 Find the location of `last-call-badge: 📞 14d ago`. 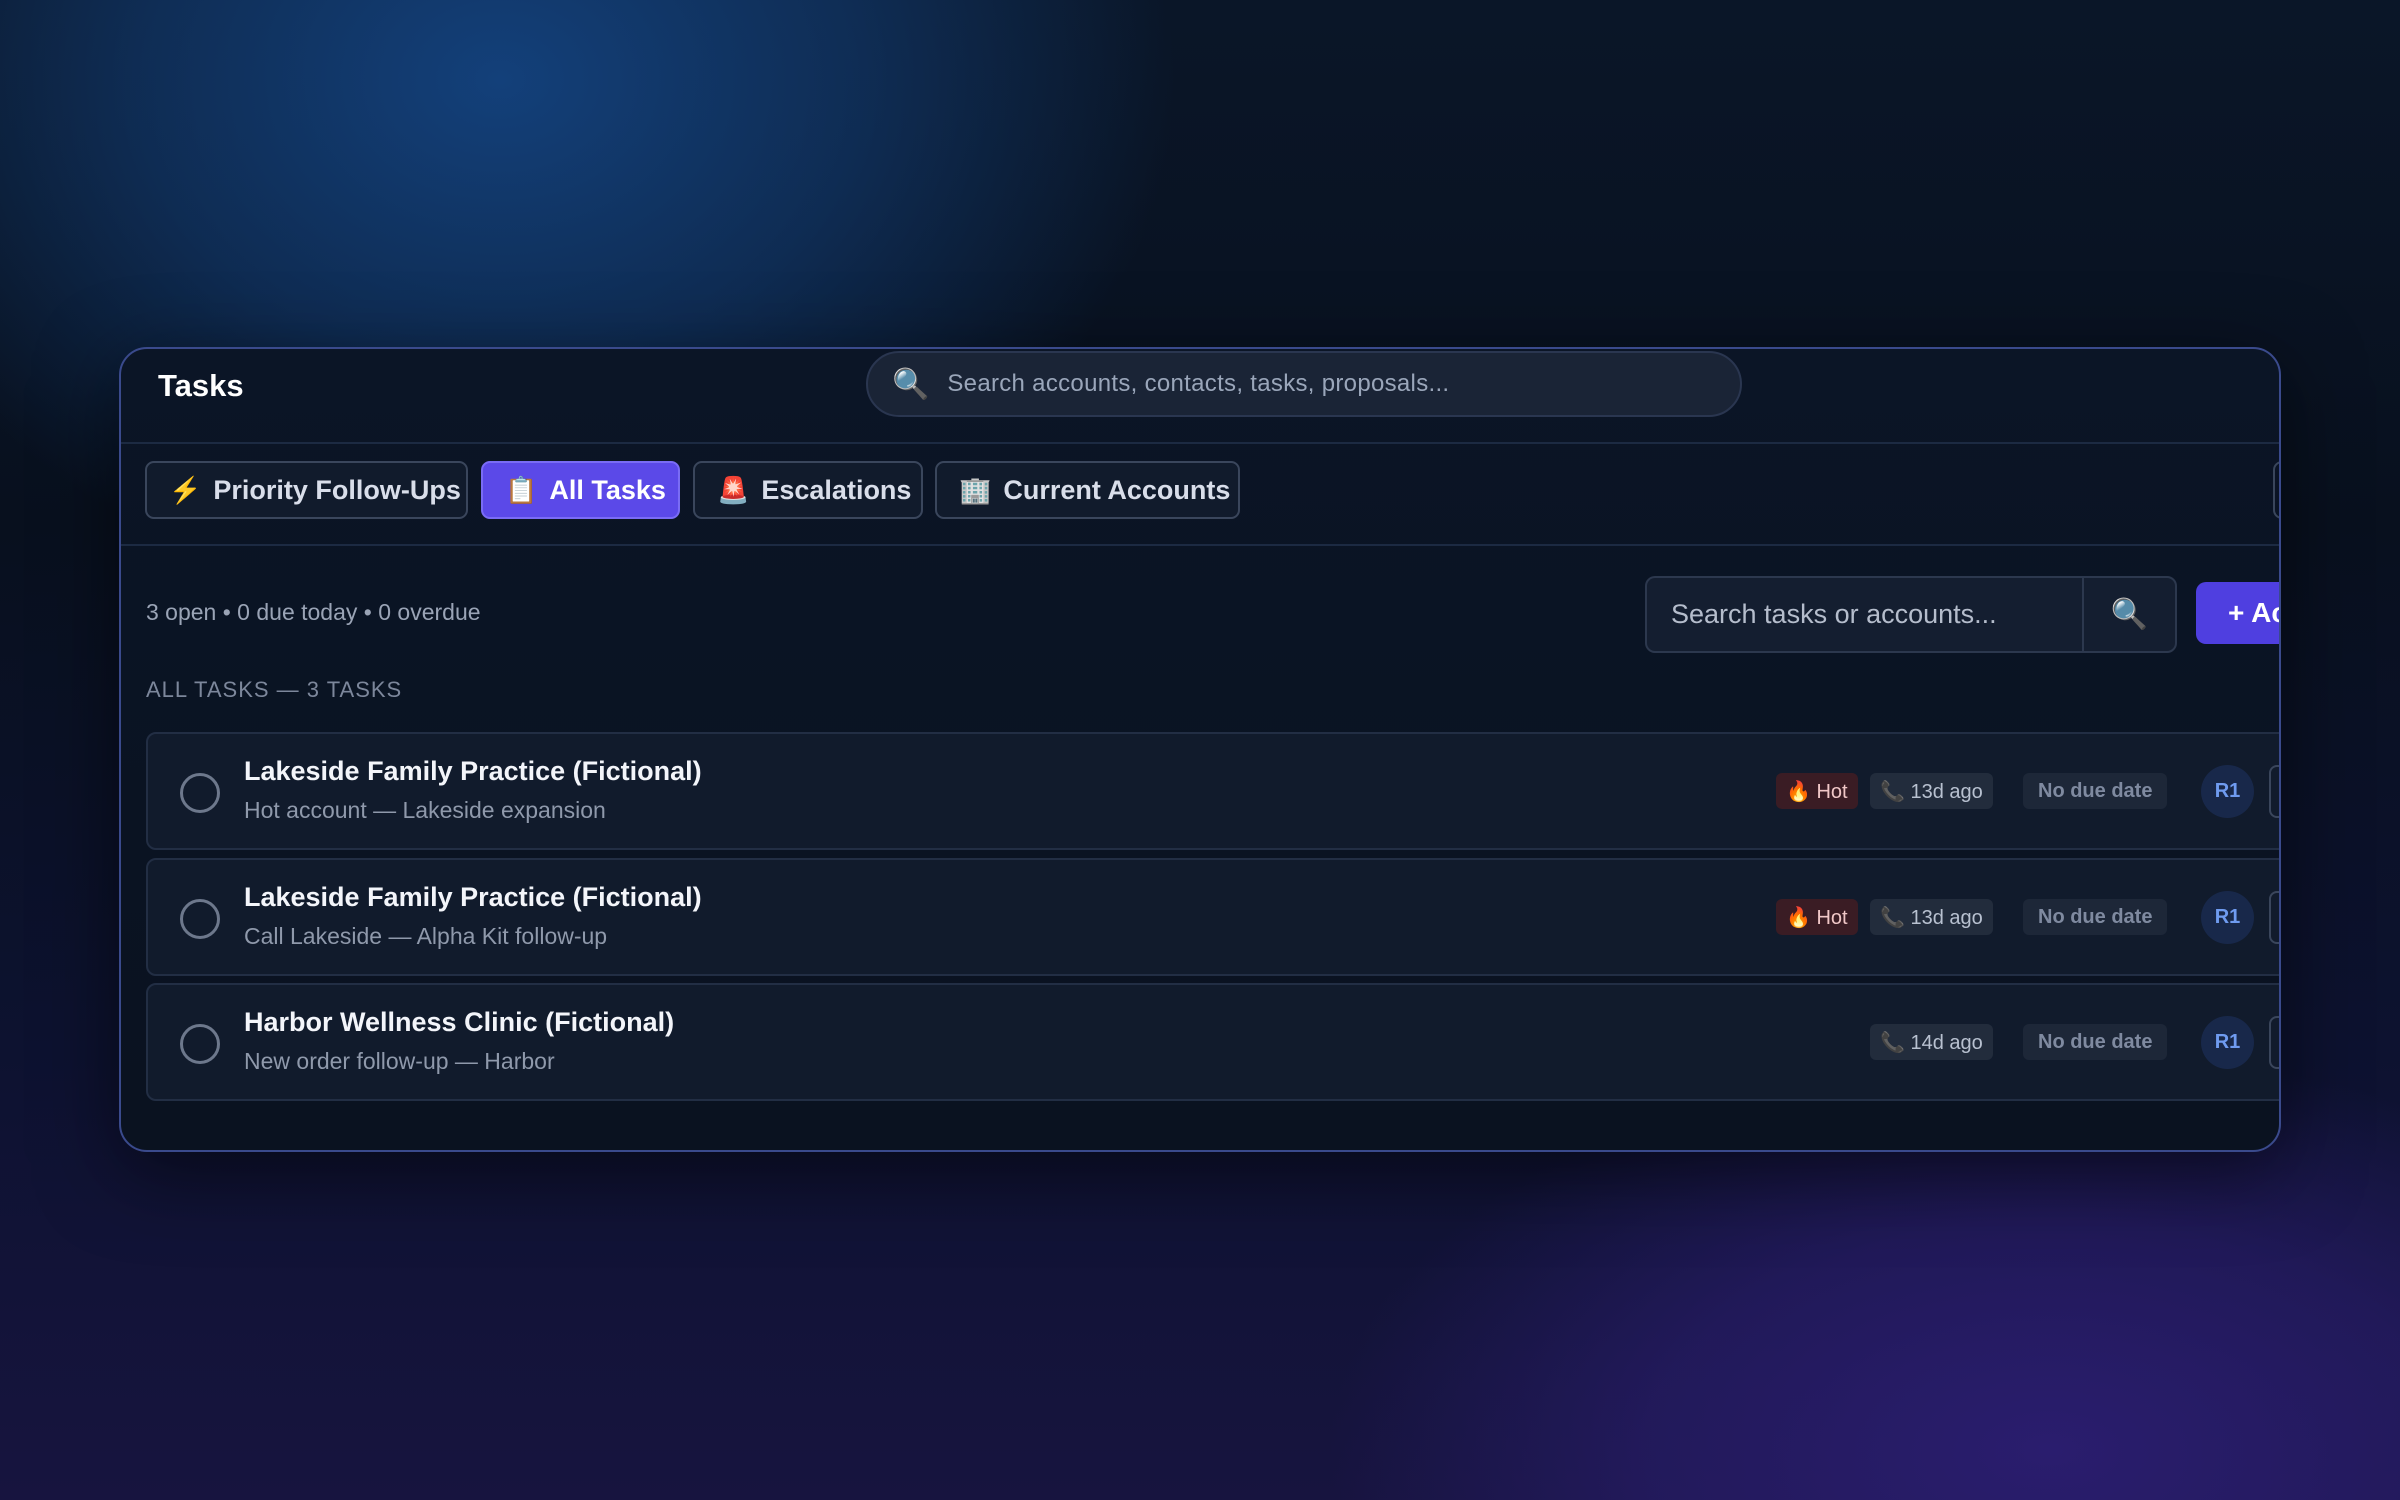

last-call-badge: 📞 14d ago is located at coordinates (1931, 1042).